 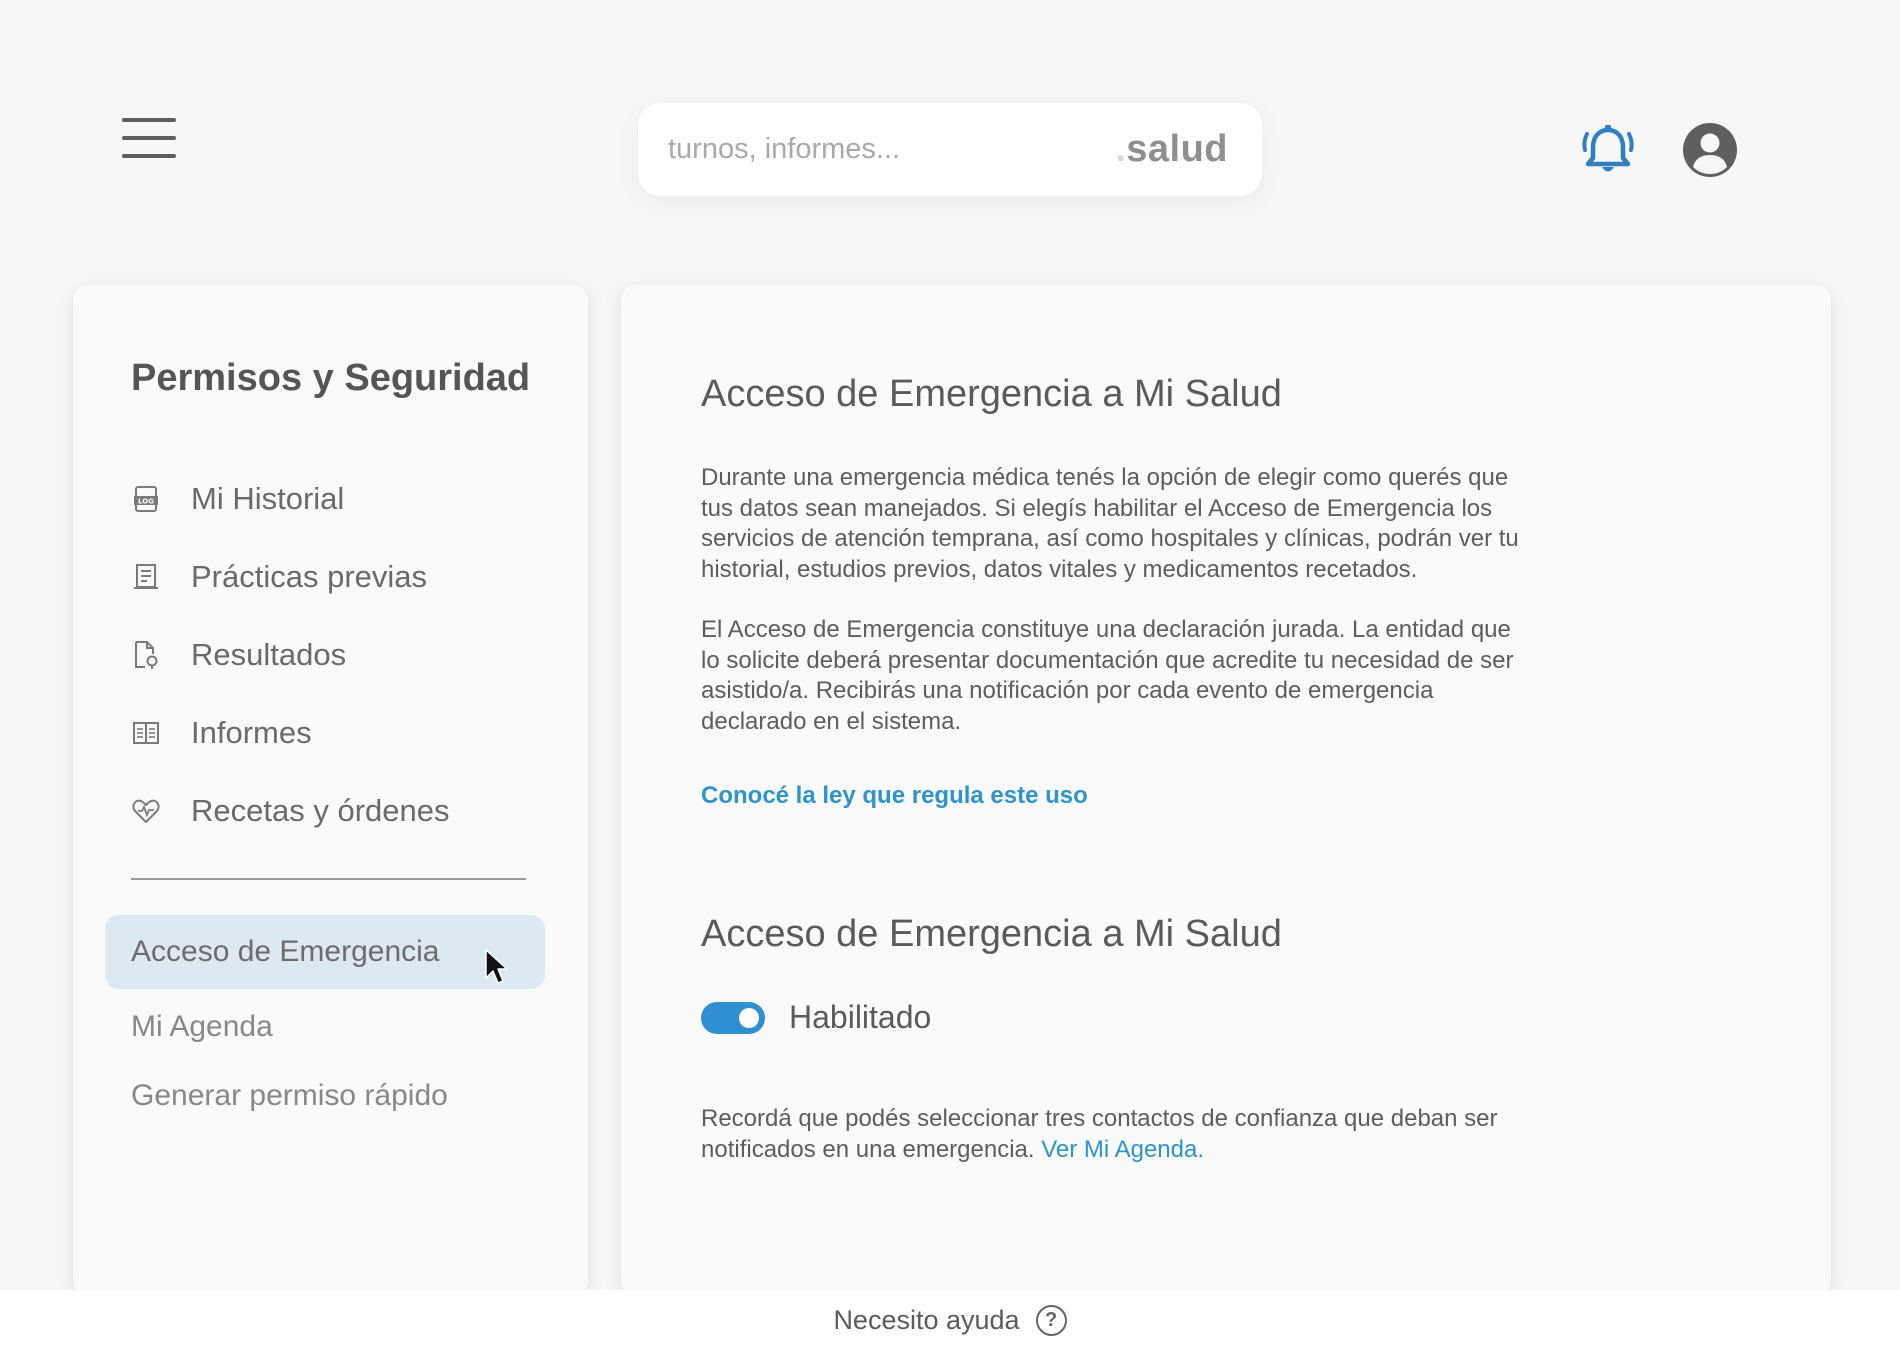 I want to click on mouse-cursor-icon, so click(x=496, y=966).